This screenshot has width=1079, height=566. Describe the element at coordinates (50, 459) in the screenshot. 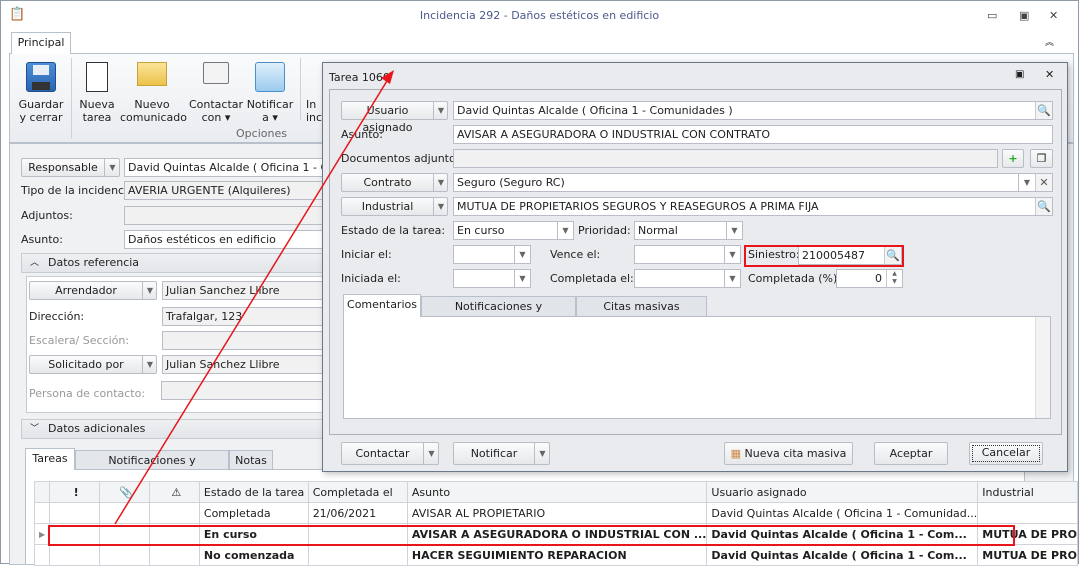

I see `tab-tareas: Tareas` at that location.